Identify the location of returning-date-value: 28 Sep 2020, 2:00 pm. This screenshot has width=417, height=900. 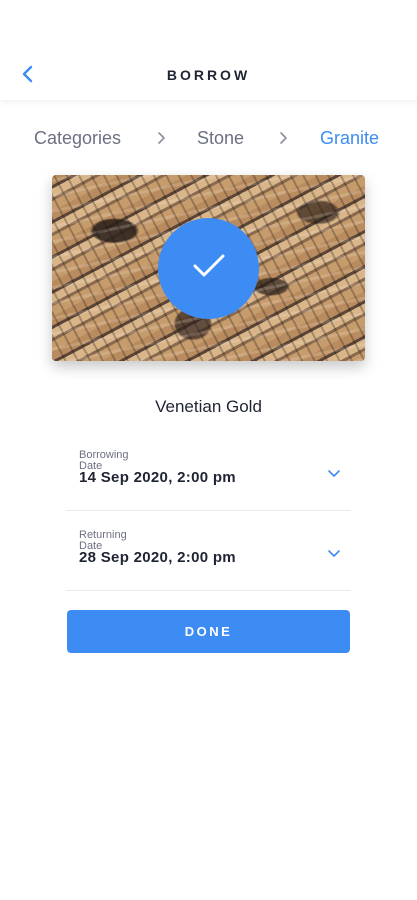
(157, 558).